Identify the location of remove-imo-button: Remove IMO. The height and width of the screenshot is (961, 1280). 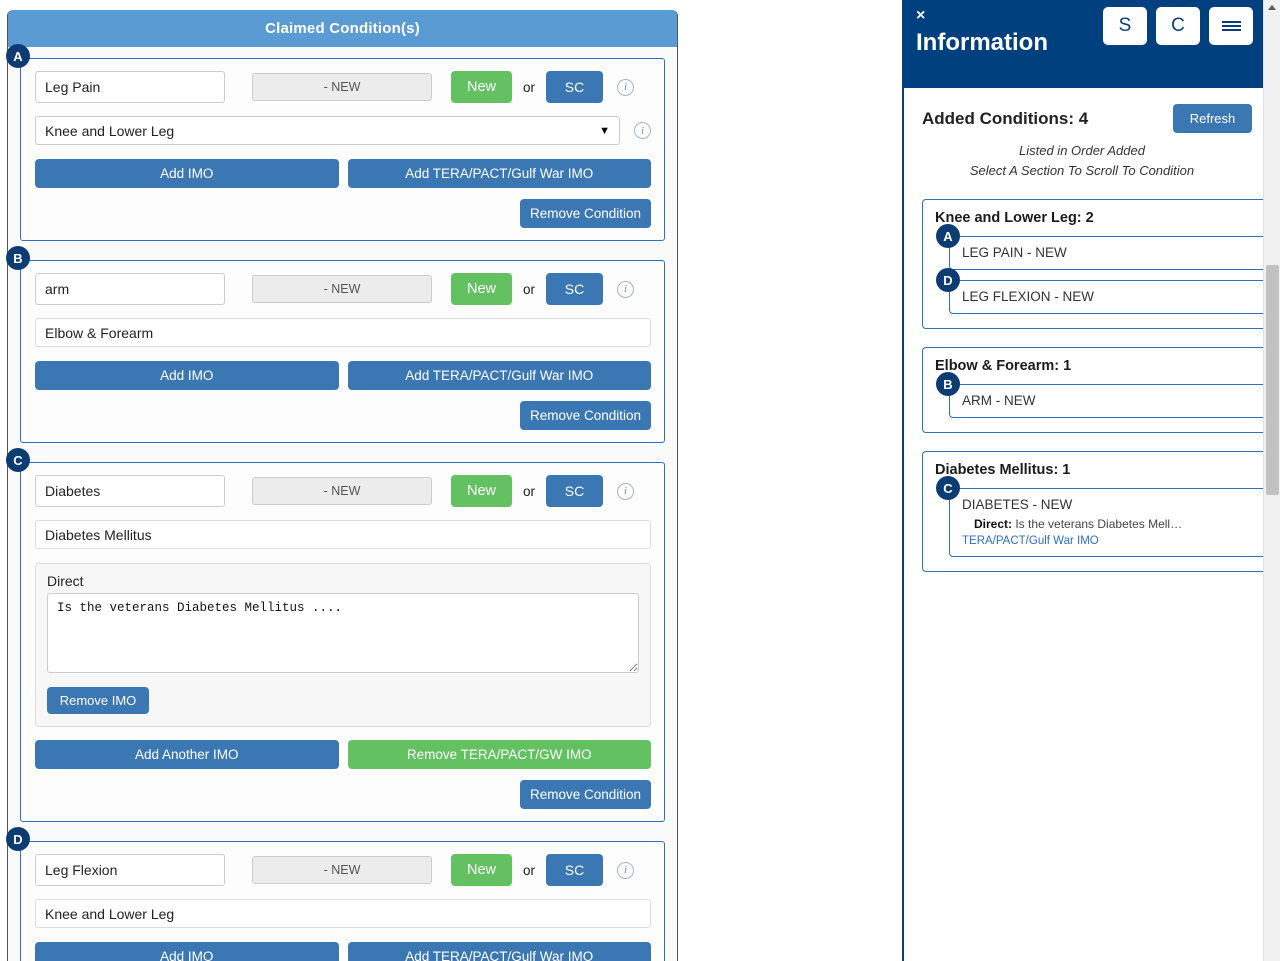
(98, 700).